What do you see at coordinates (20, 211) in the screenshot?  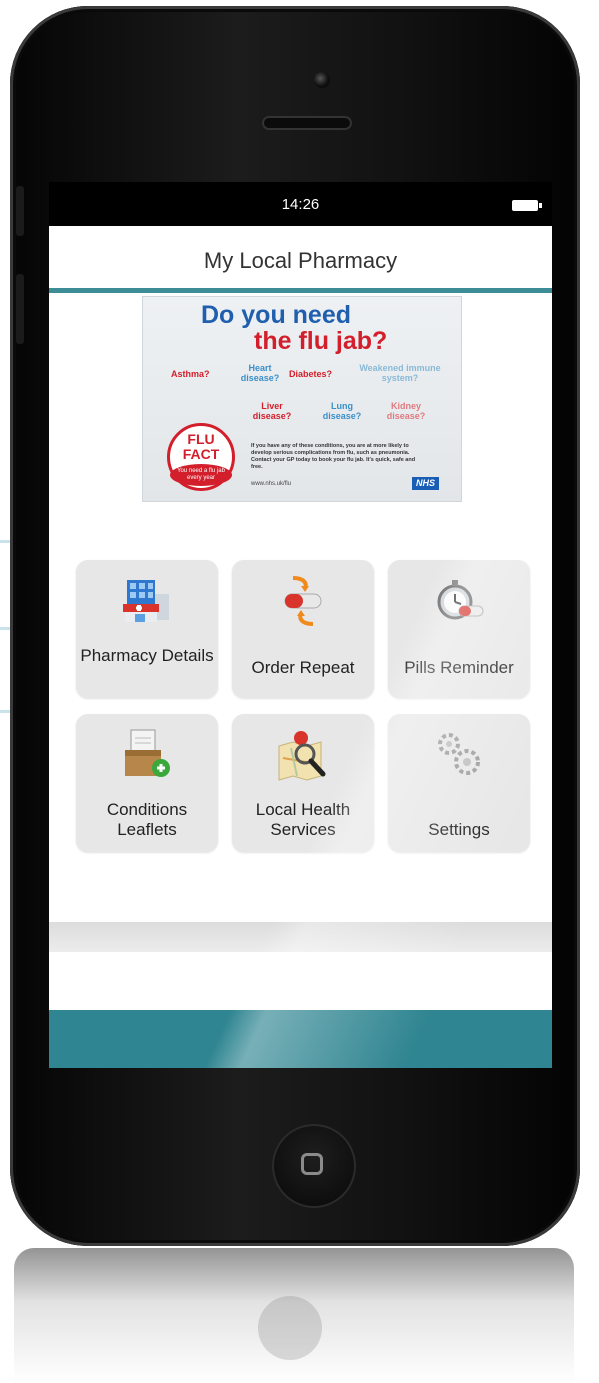 I see `mute-switch` at bounding box center [20, 211].